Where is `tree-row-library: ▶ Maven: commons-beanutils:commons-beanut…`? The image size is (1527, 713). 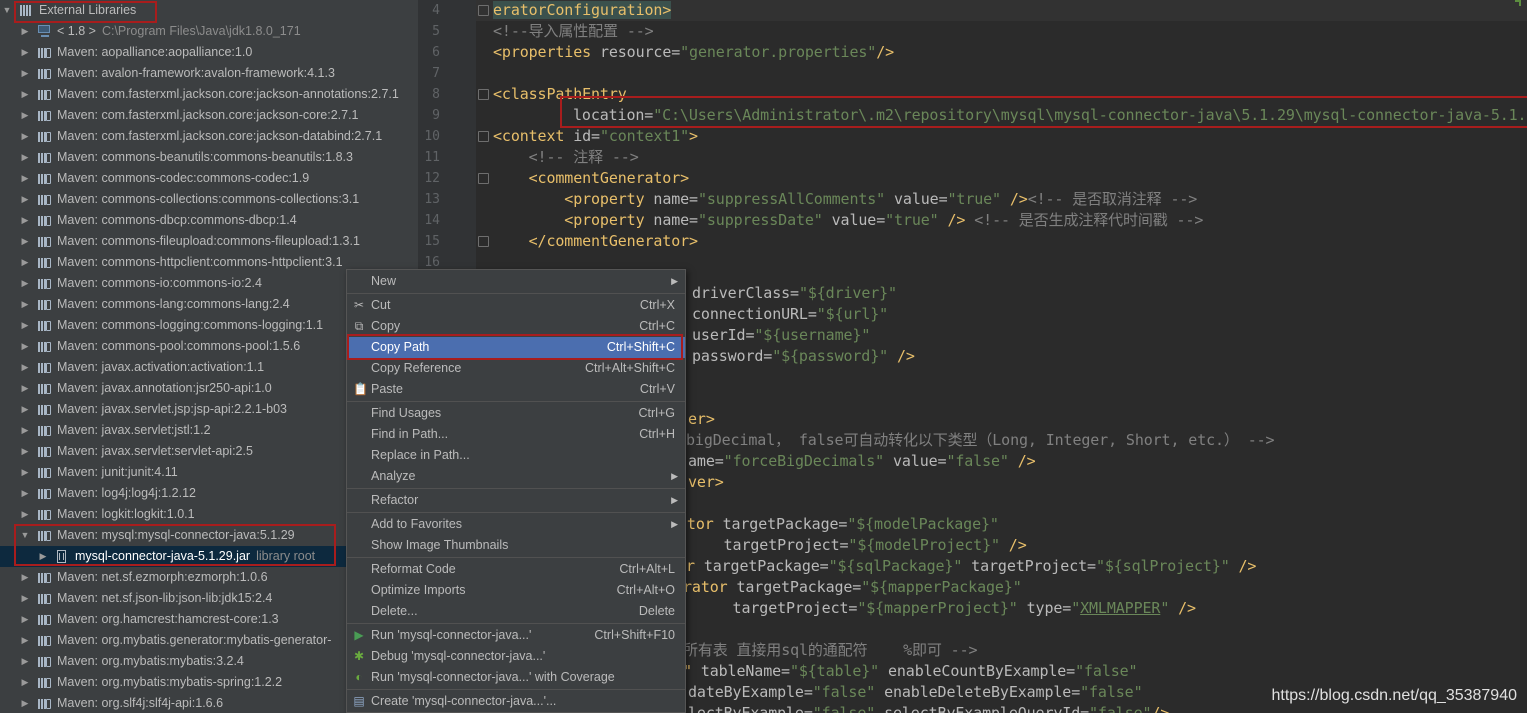 tree-row-library: ▶ Maven: commons-beanutils:commons-beanut… is located at coordinates (209, 157).